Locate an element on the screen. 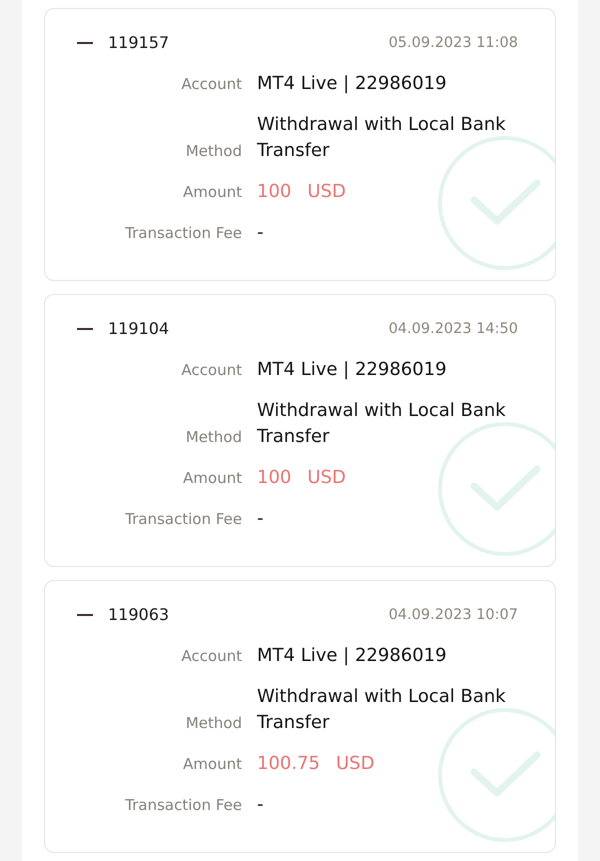 The width and height of the screenshot is (600, 861). transaction-id: 119104 is located at coordinates (139, 329).